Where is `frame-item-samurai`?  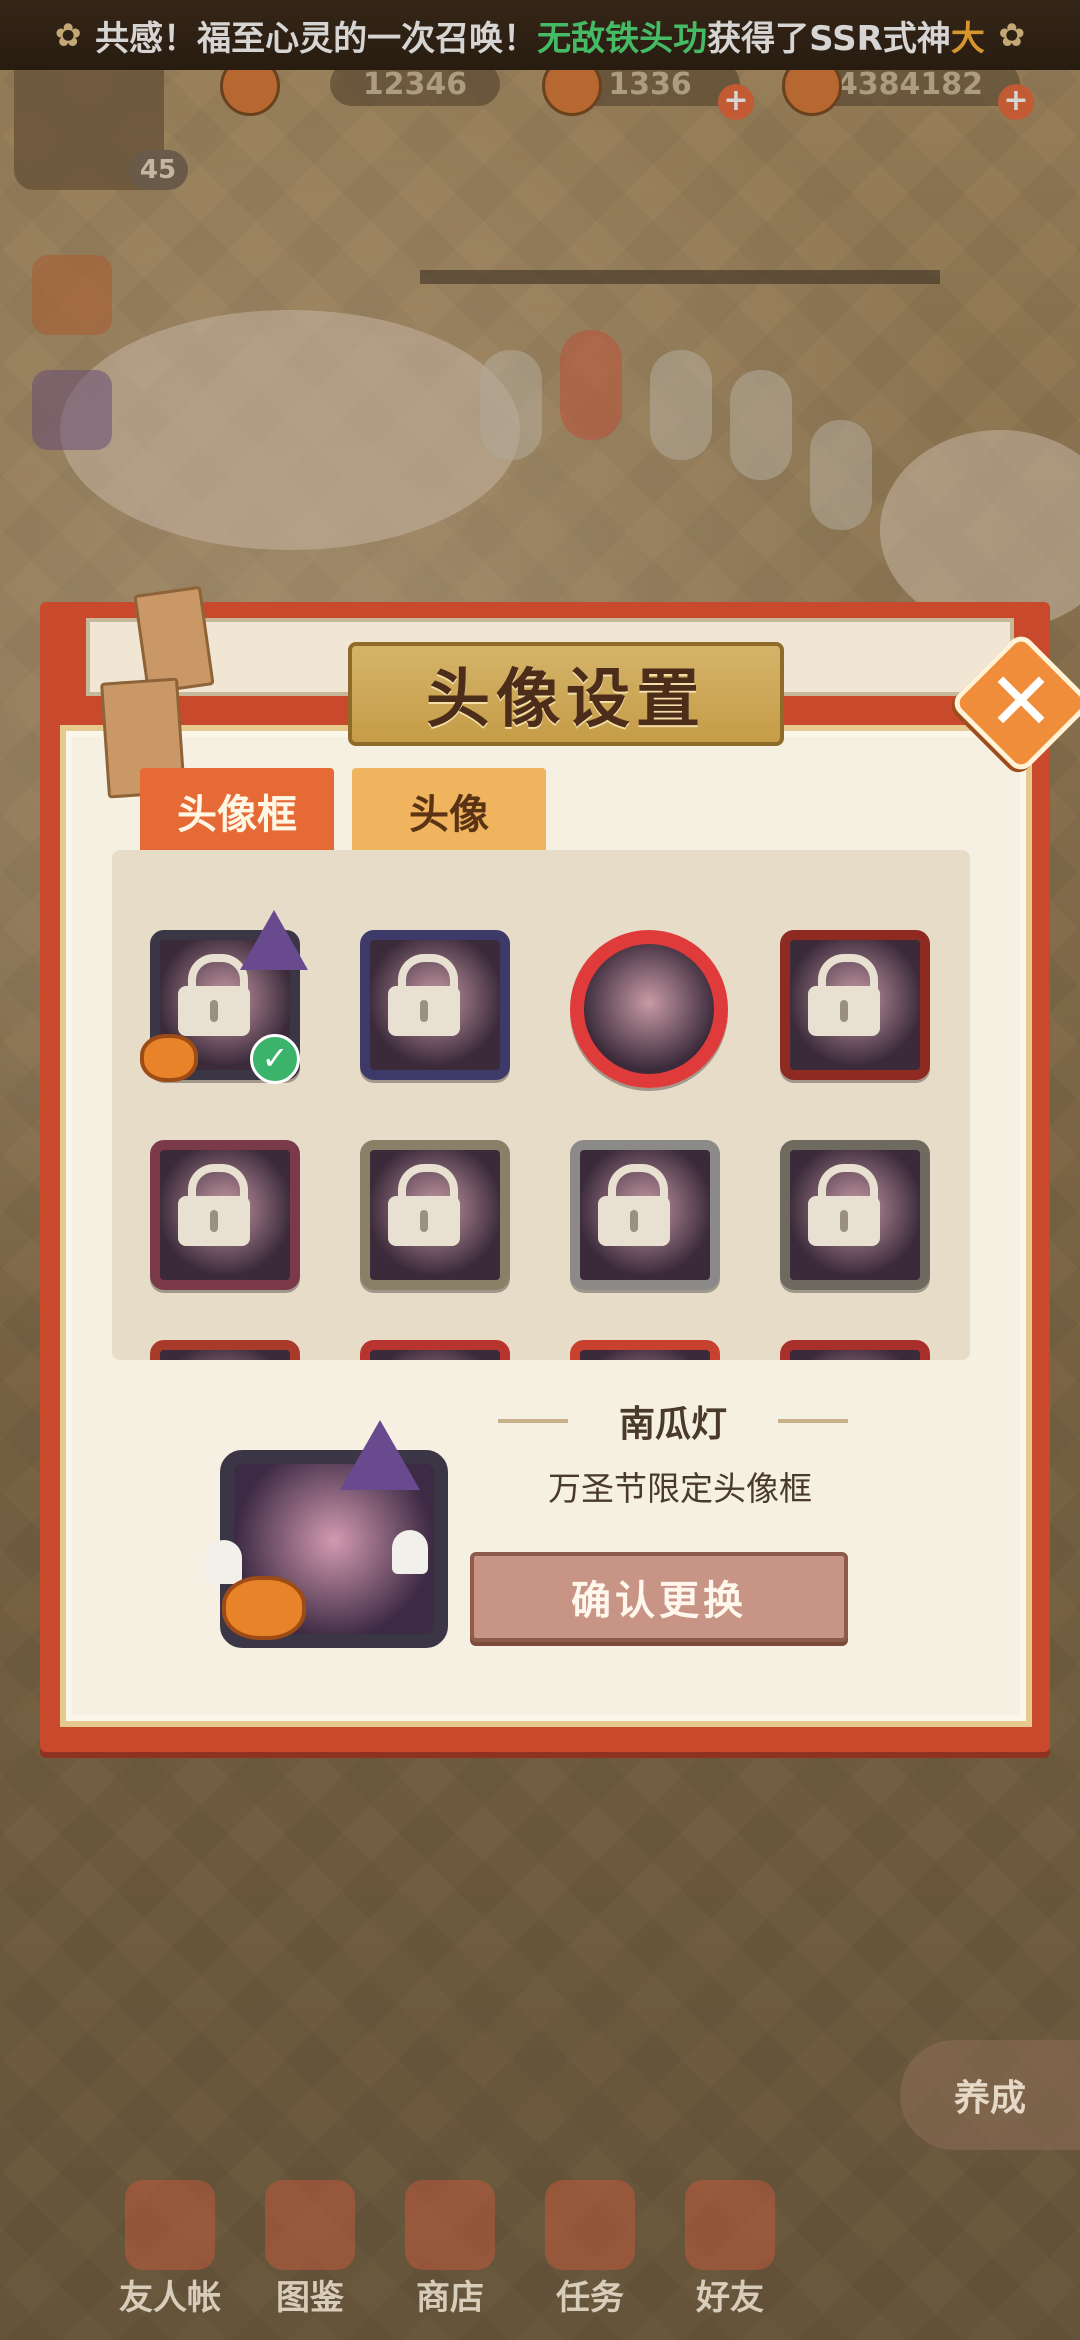
frame-item-samurai is located at coordinates (845, 995).